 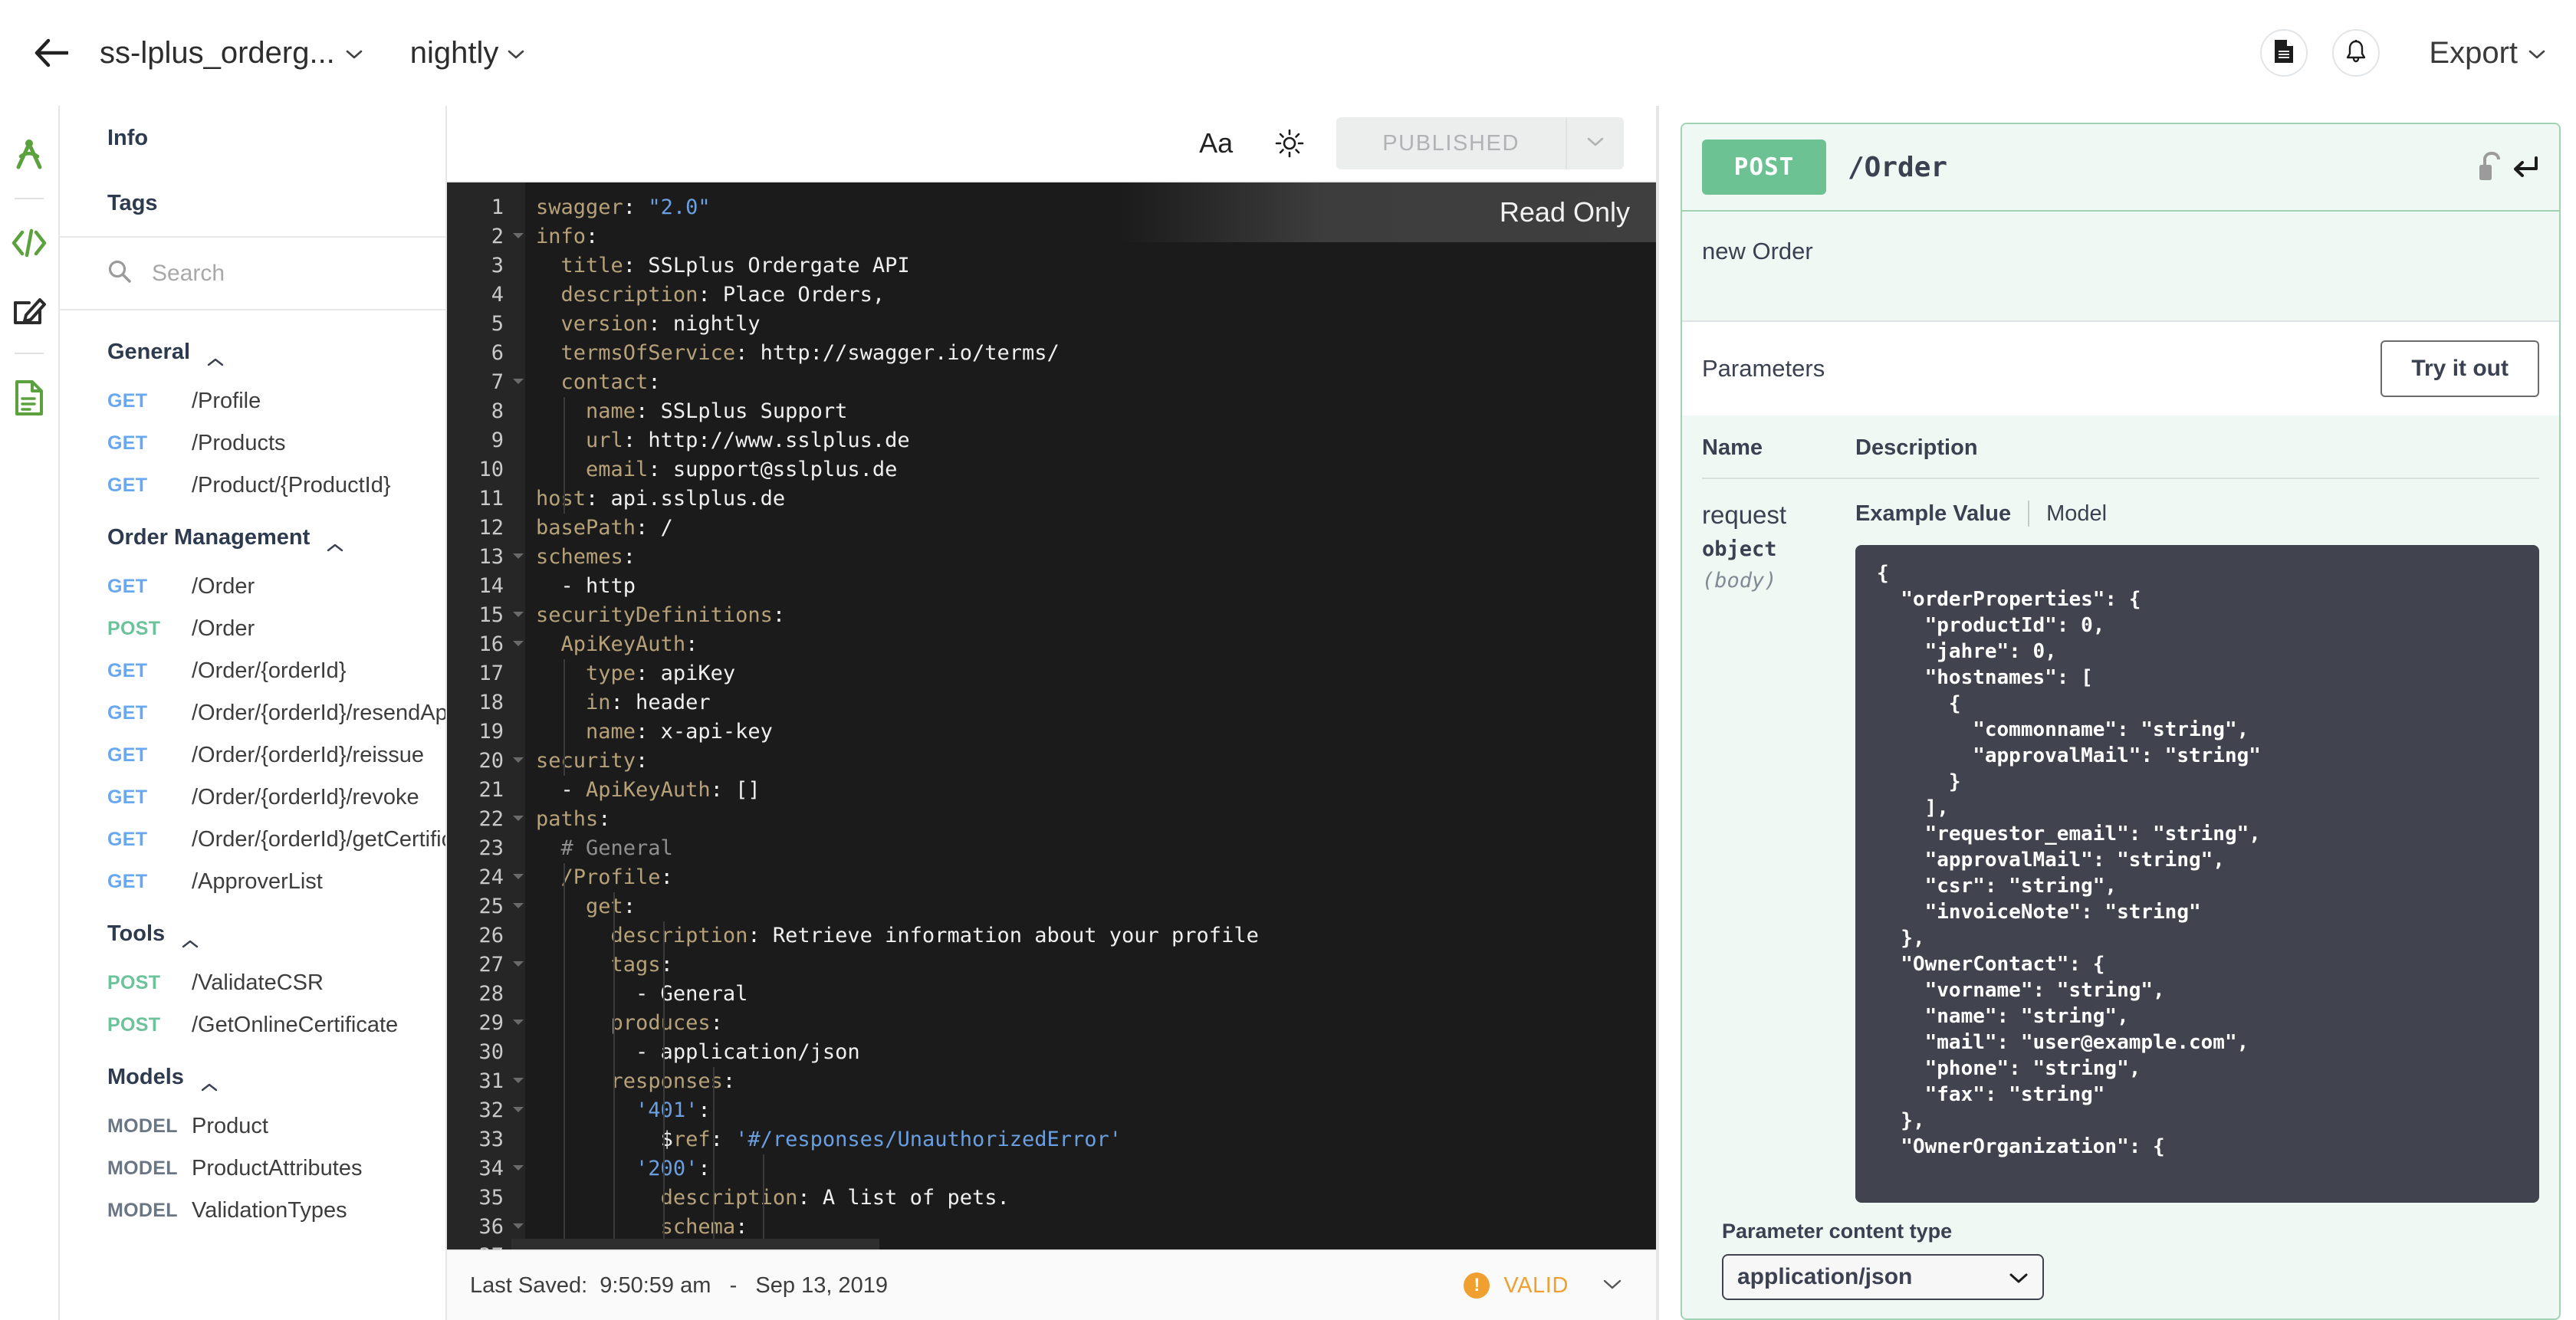 What do you see at coordinates (592, 761) in the screenshot?
I see `code-line: security:` at bounding box center [592, 761].